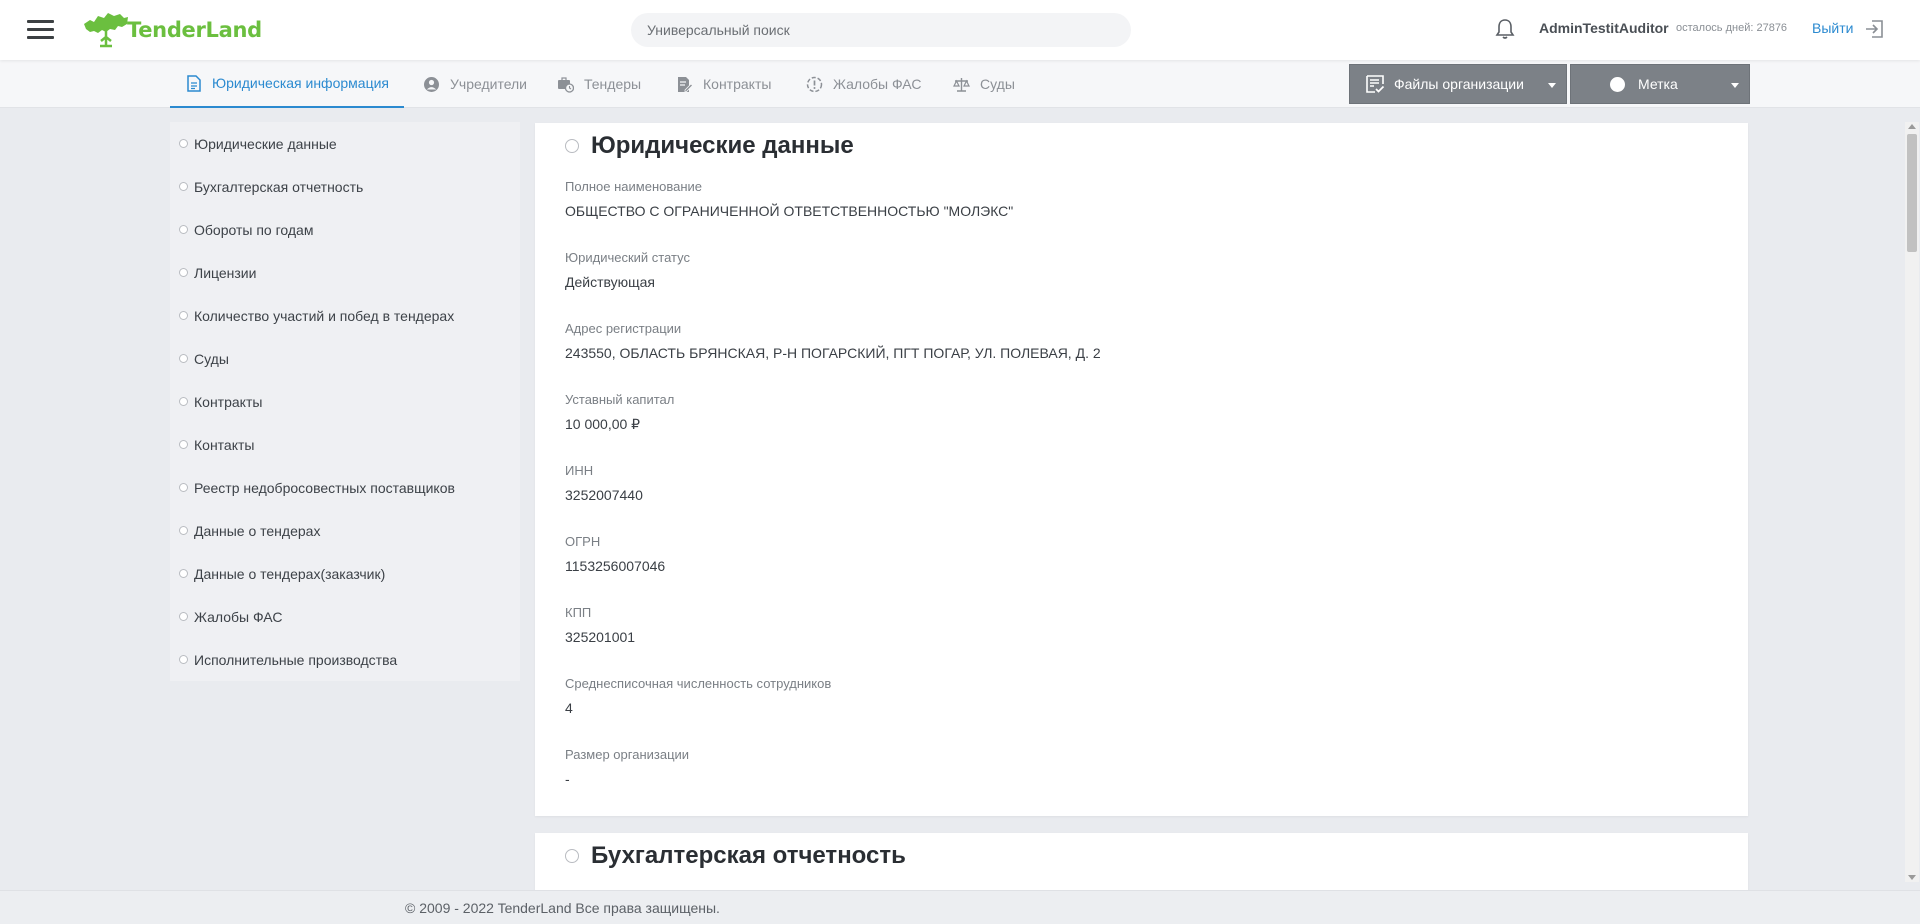 This screenshot has width=1920, height=924. What do you see at coordinates (566, 84) in the screenshot?
I see `briefcase-clock-icon` at bounding box center [566, 84].